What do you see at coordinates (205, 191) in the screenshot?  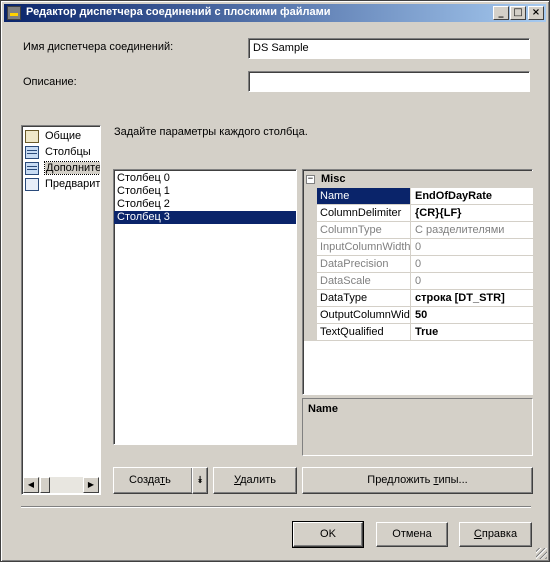 I see `list-item: Столбец 1` at bounding box center [205, 191].